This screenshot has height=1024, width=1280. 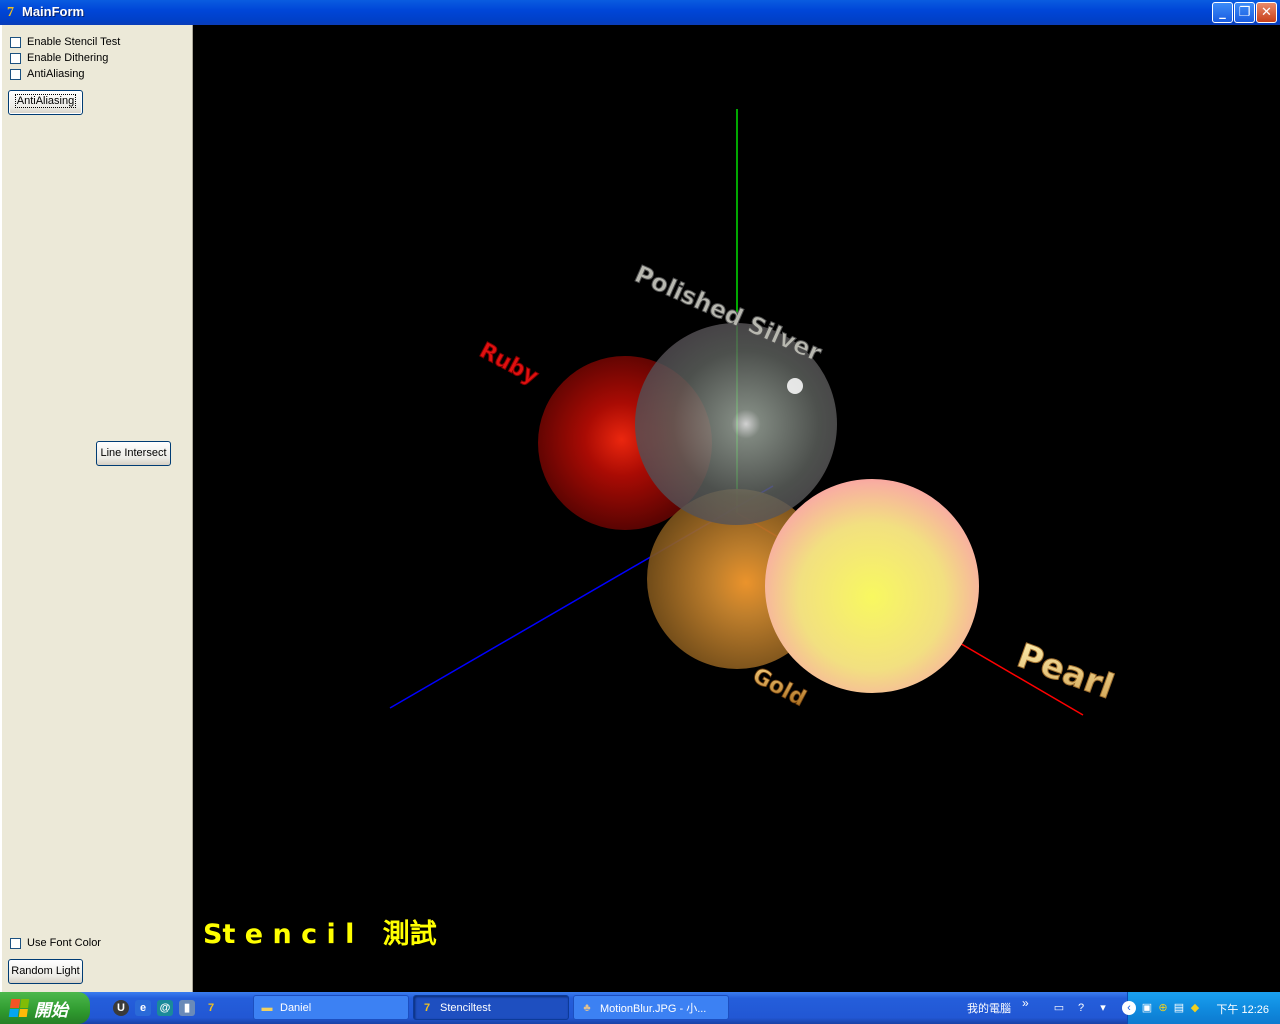 I want to click on network-icon: ▣, so click(x=1147, y=1008).